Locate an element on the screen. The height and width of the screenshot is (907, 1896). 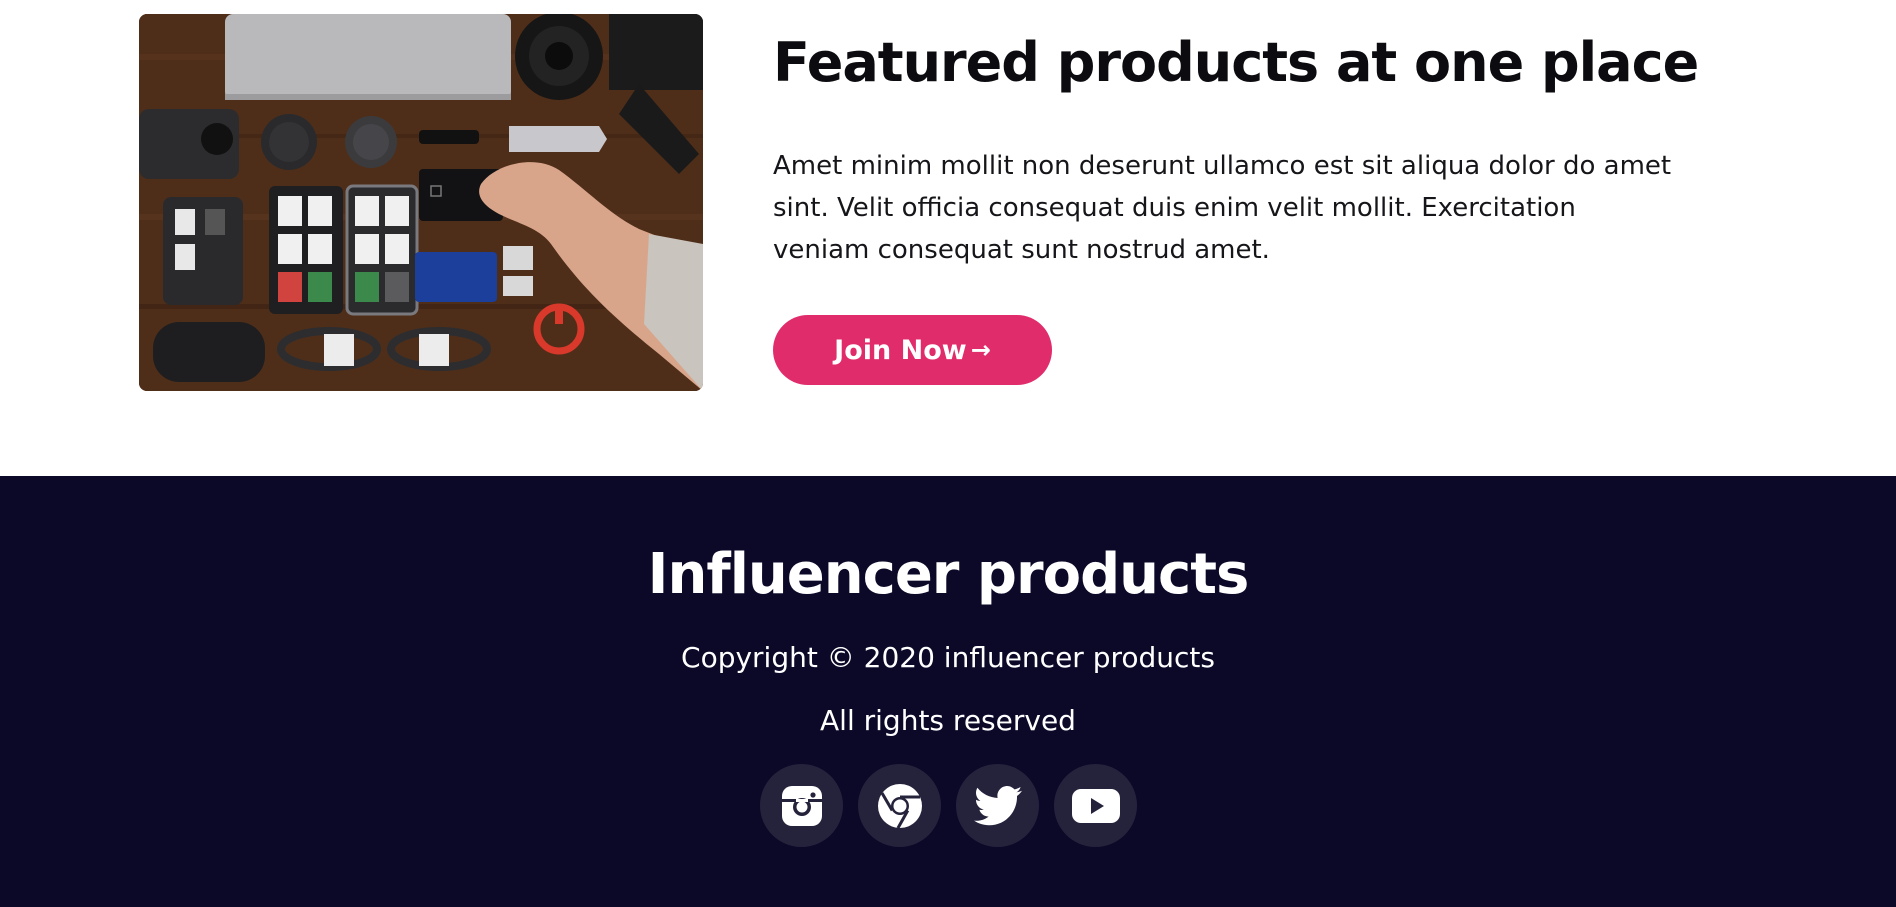
twitter-link is located at coordinates (997, 805).